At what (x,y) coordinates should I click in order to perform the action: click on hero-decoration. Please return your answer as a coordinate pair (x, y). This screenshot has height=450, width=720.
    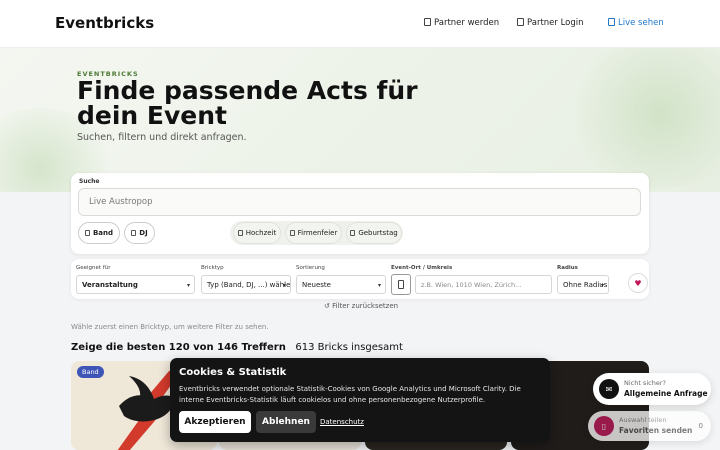
    Looking at the image, I should click on (640, 118).